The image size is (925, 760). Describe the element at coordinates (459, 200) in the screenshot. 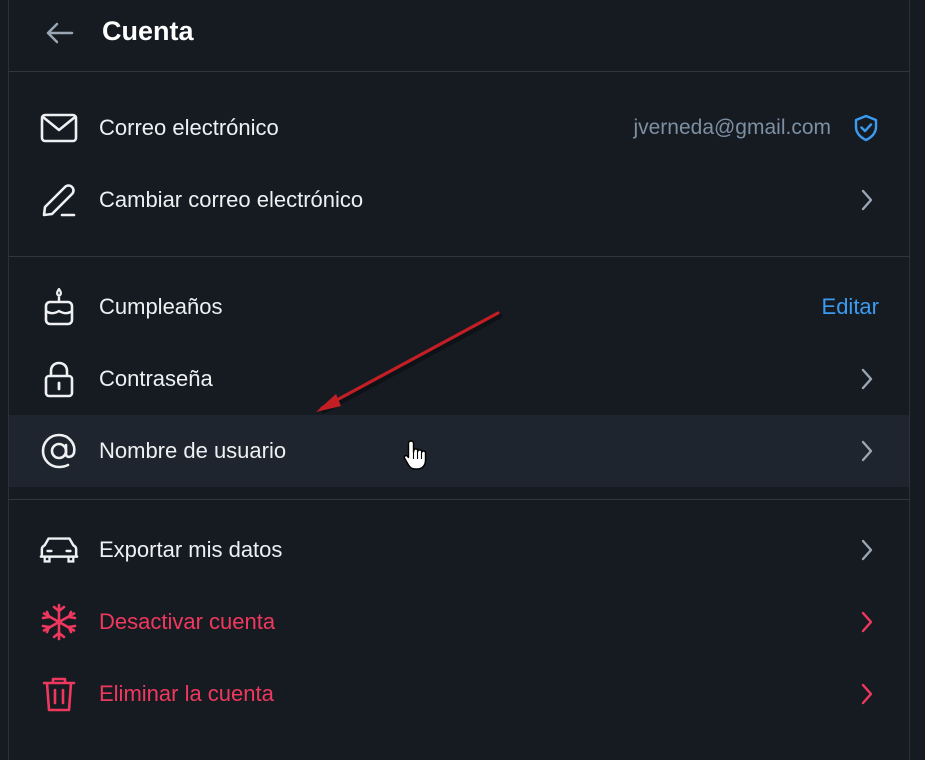

I see `row-change-email: Cambiar correo electrónico` at that location.